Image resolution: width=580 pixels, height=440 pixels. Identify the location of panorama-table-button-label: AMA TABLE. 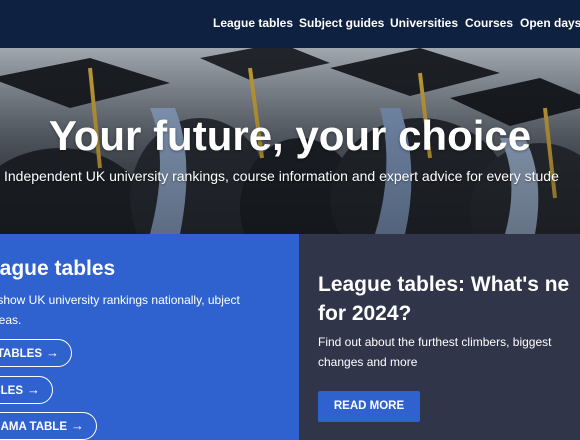
(33, 427).